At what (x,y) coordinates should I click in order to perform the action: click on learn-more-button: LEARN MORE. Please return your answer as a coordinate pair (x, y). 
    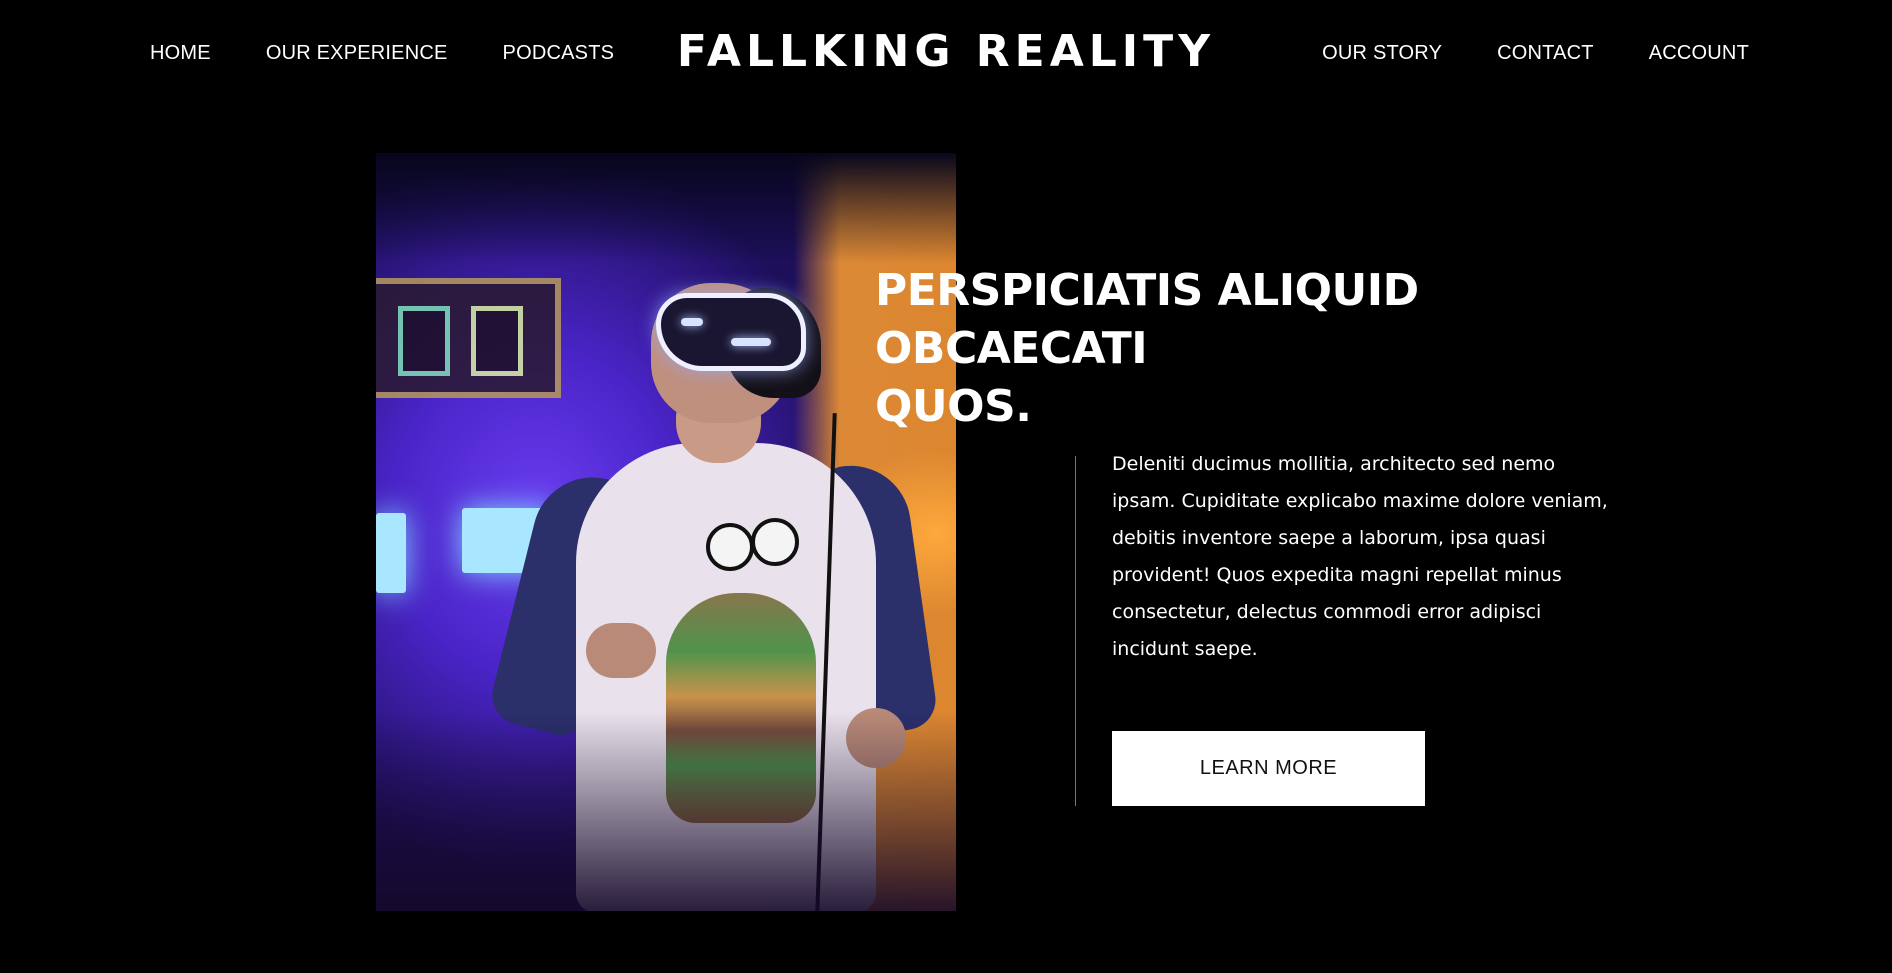
    Looking at the image, I should click on (1268, 768).